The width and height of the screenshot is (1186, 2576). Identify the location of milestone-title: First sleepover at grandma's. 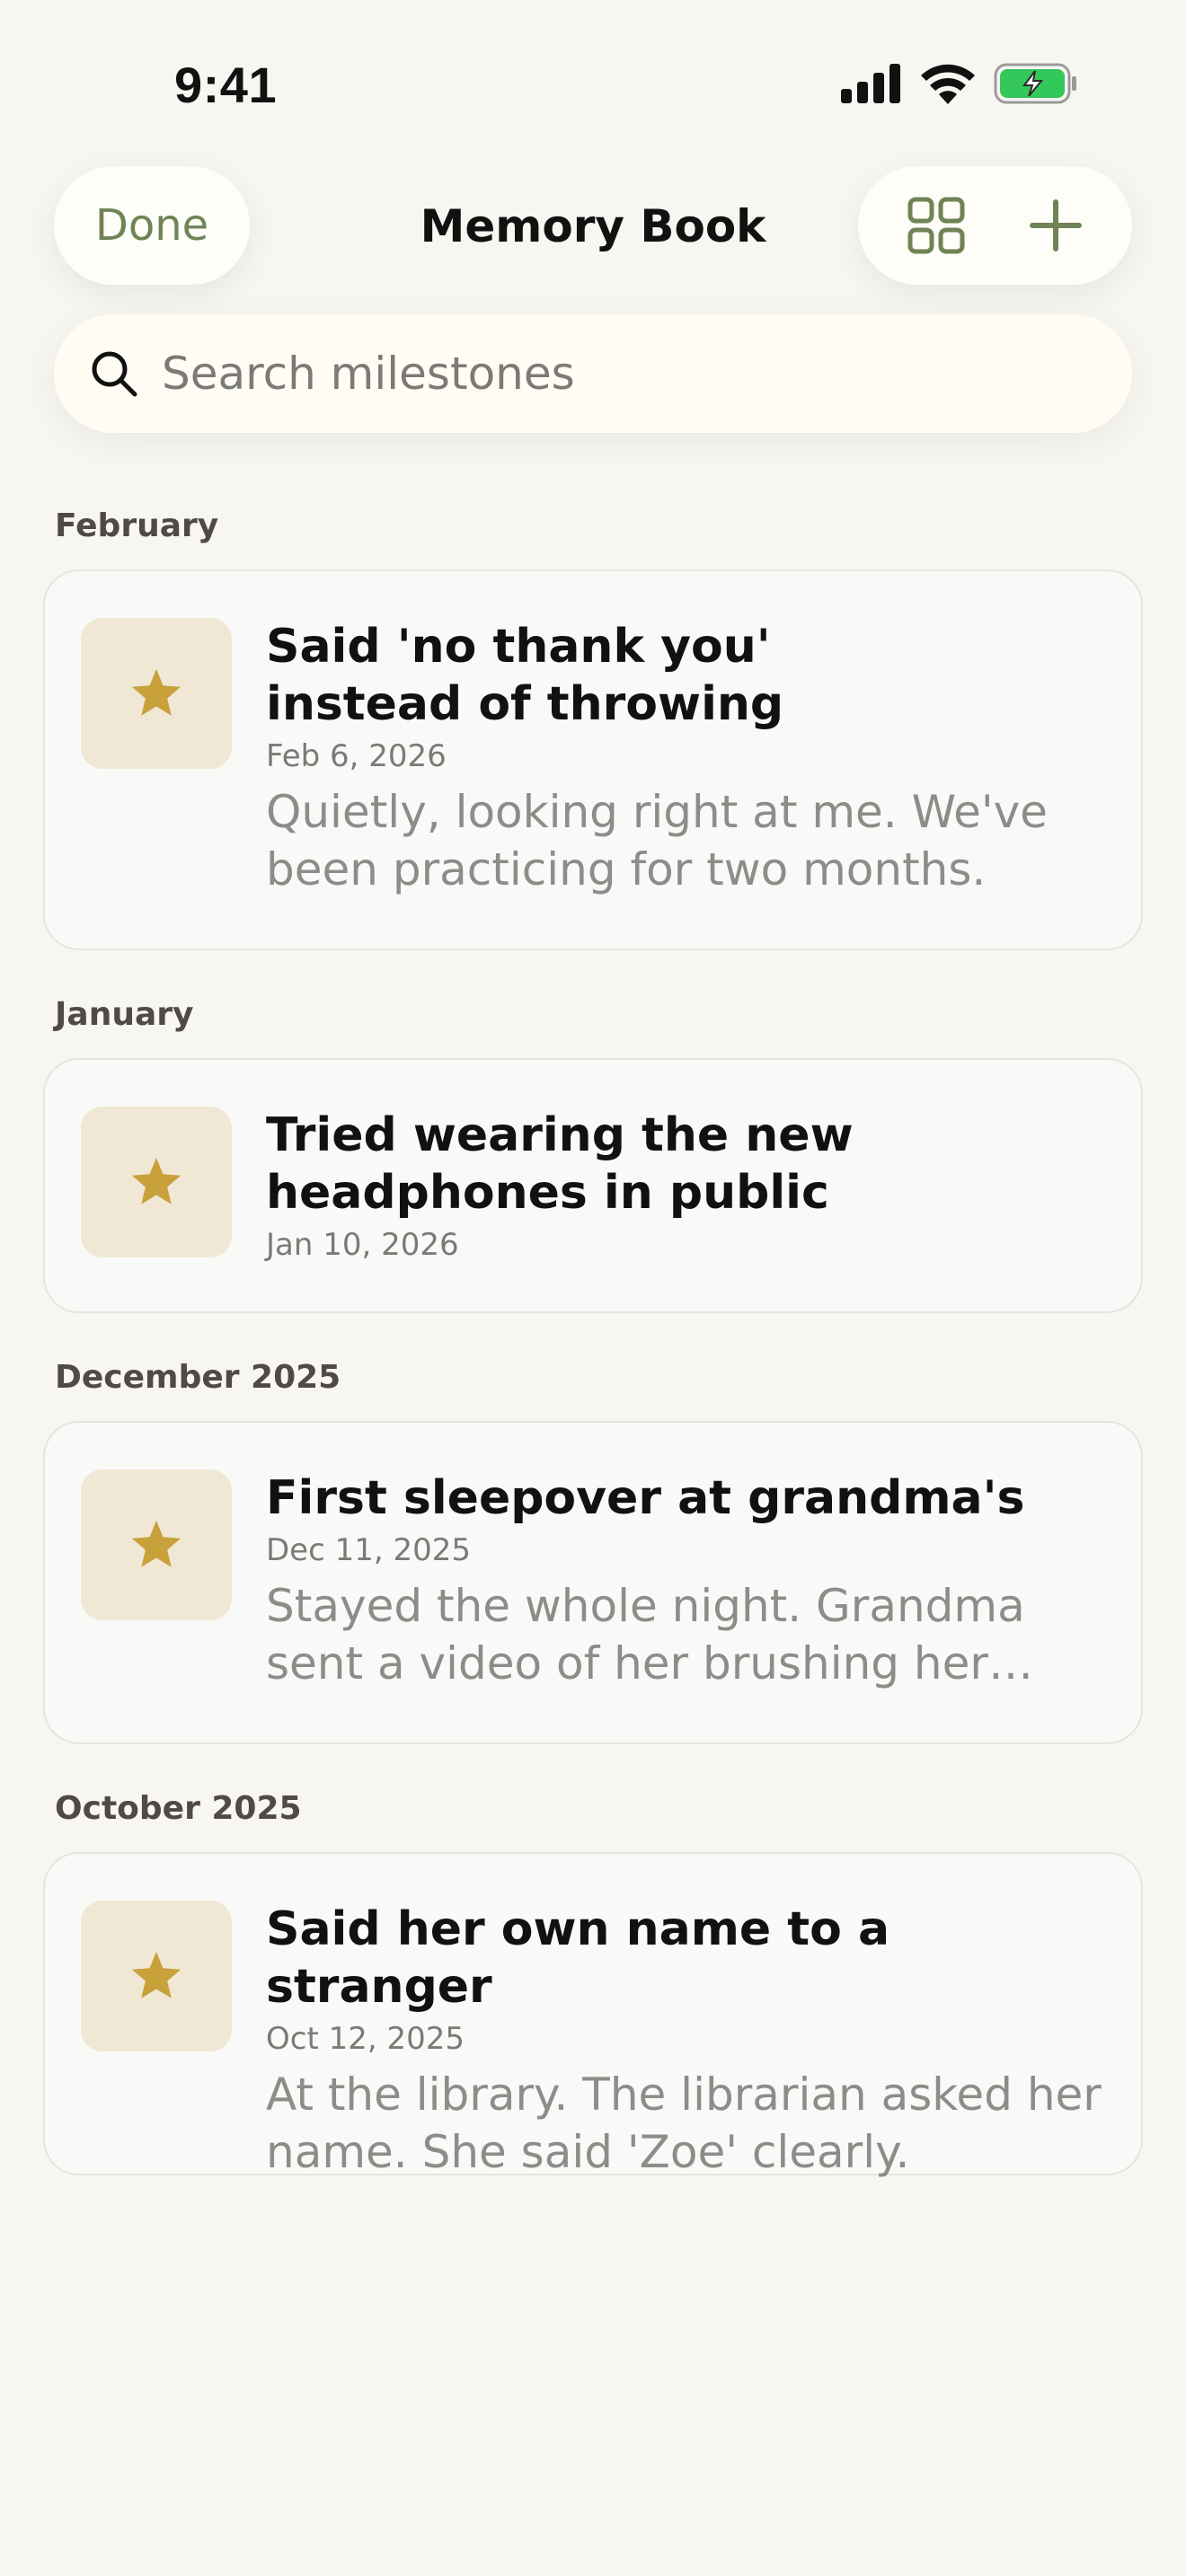
(645, 1498).